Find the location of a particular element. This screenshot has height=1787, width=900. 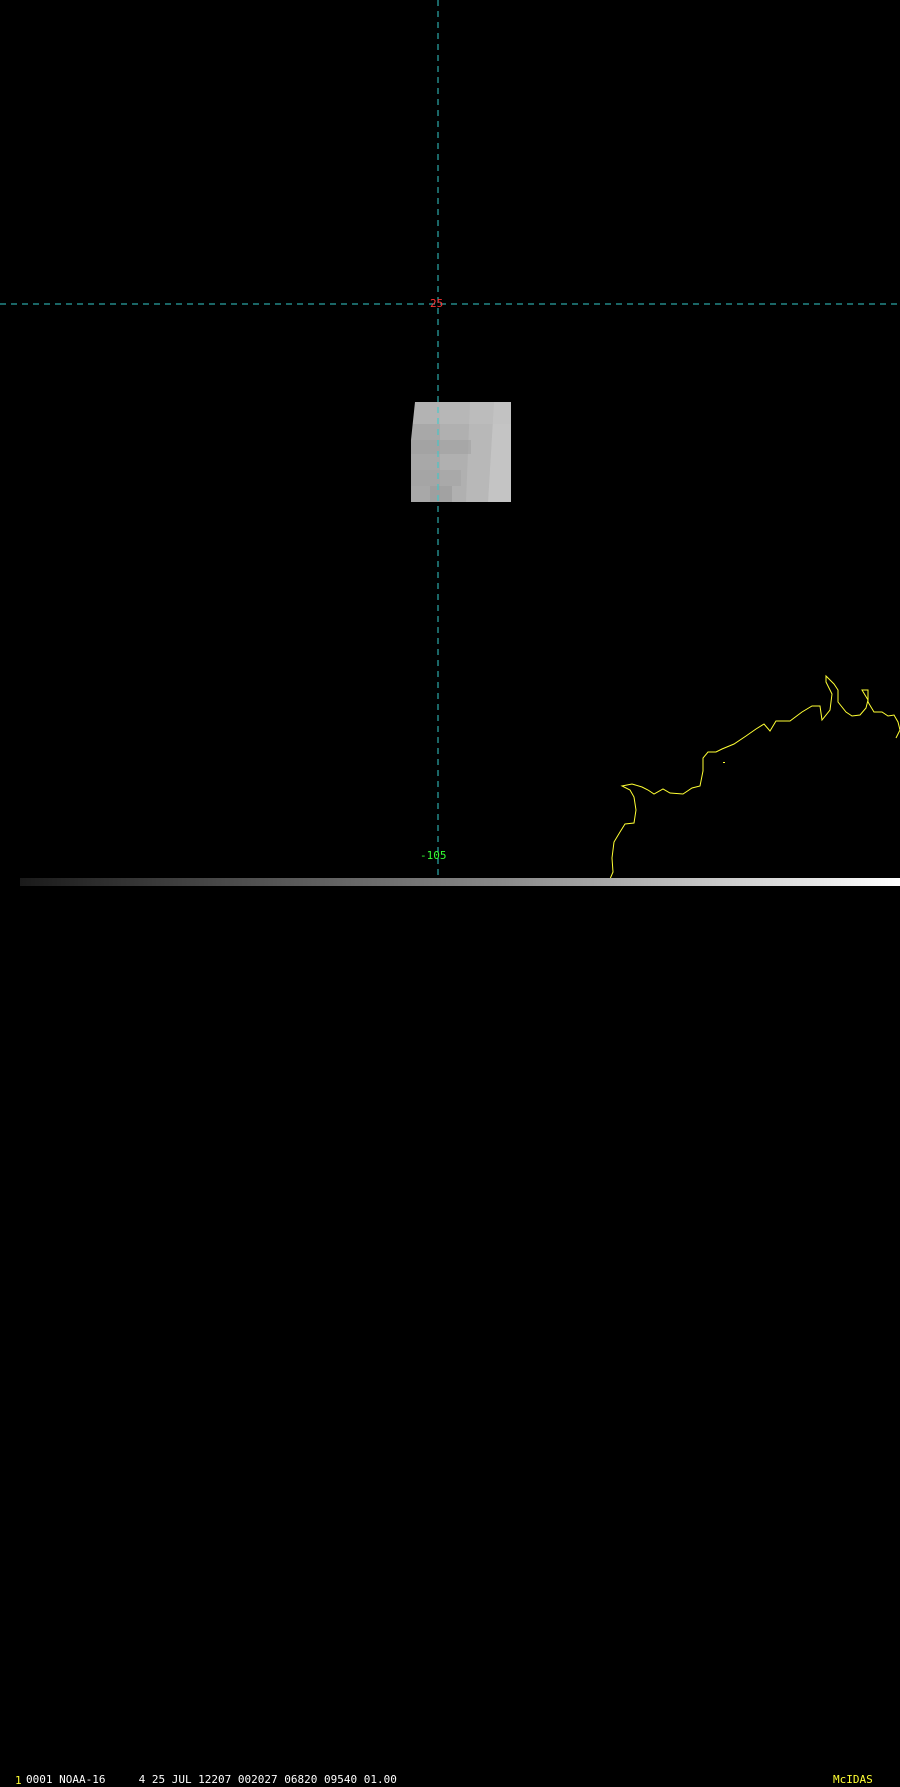

brand-label: McIDAS is located at coordinates (853, 1779).